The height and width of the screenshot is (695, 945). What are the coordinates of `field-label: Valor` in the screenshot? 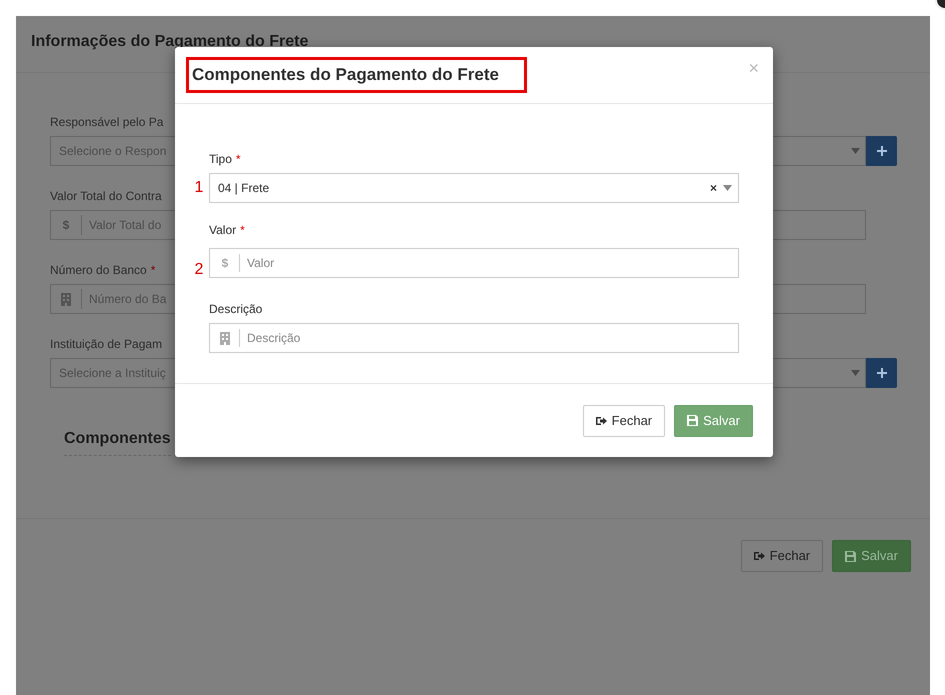 It's located at (222, 230).